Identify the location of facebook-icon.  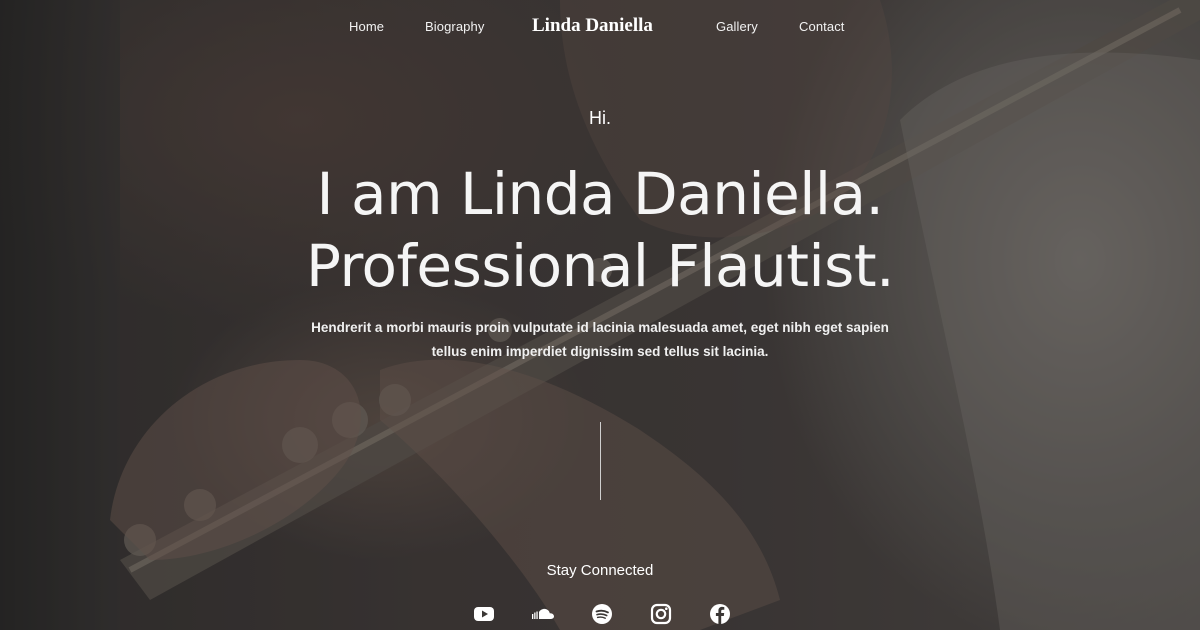
(720, 614).